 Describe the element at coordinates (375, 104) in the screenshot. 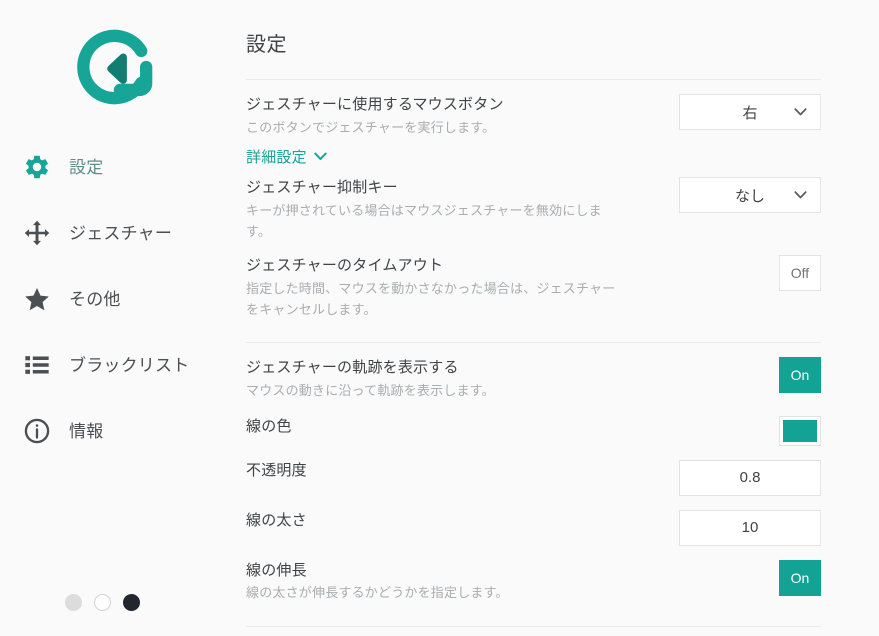

I see `setting-title: ジェスチャーに使用するマウスボタン` at that location.